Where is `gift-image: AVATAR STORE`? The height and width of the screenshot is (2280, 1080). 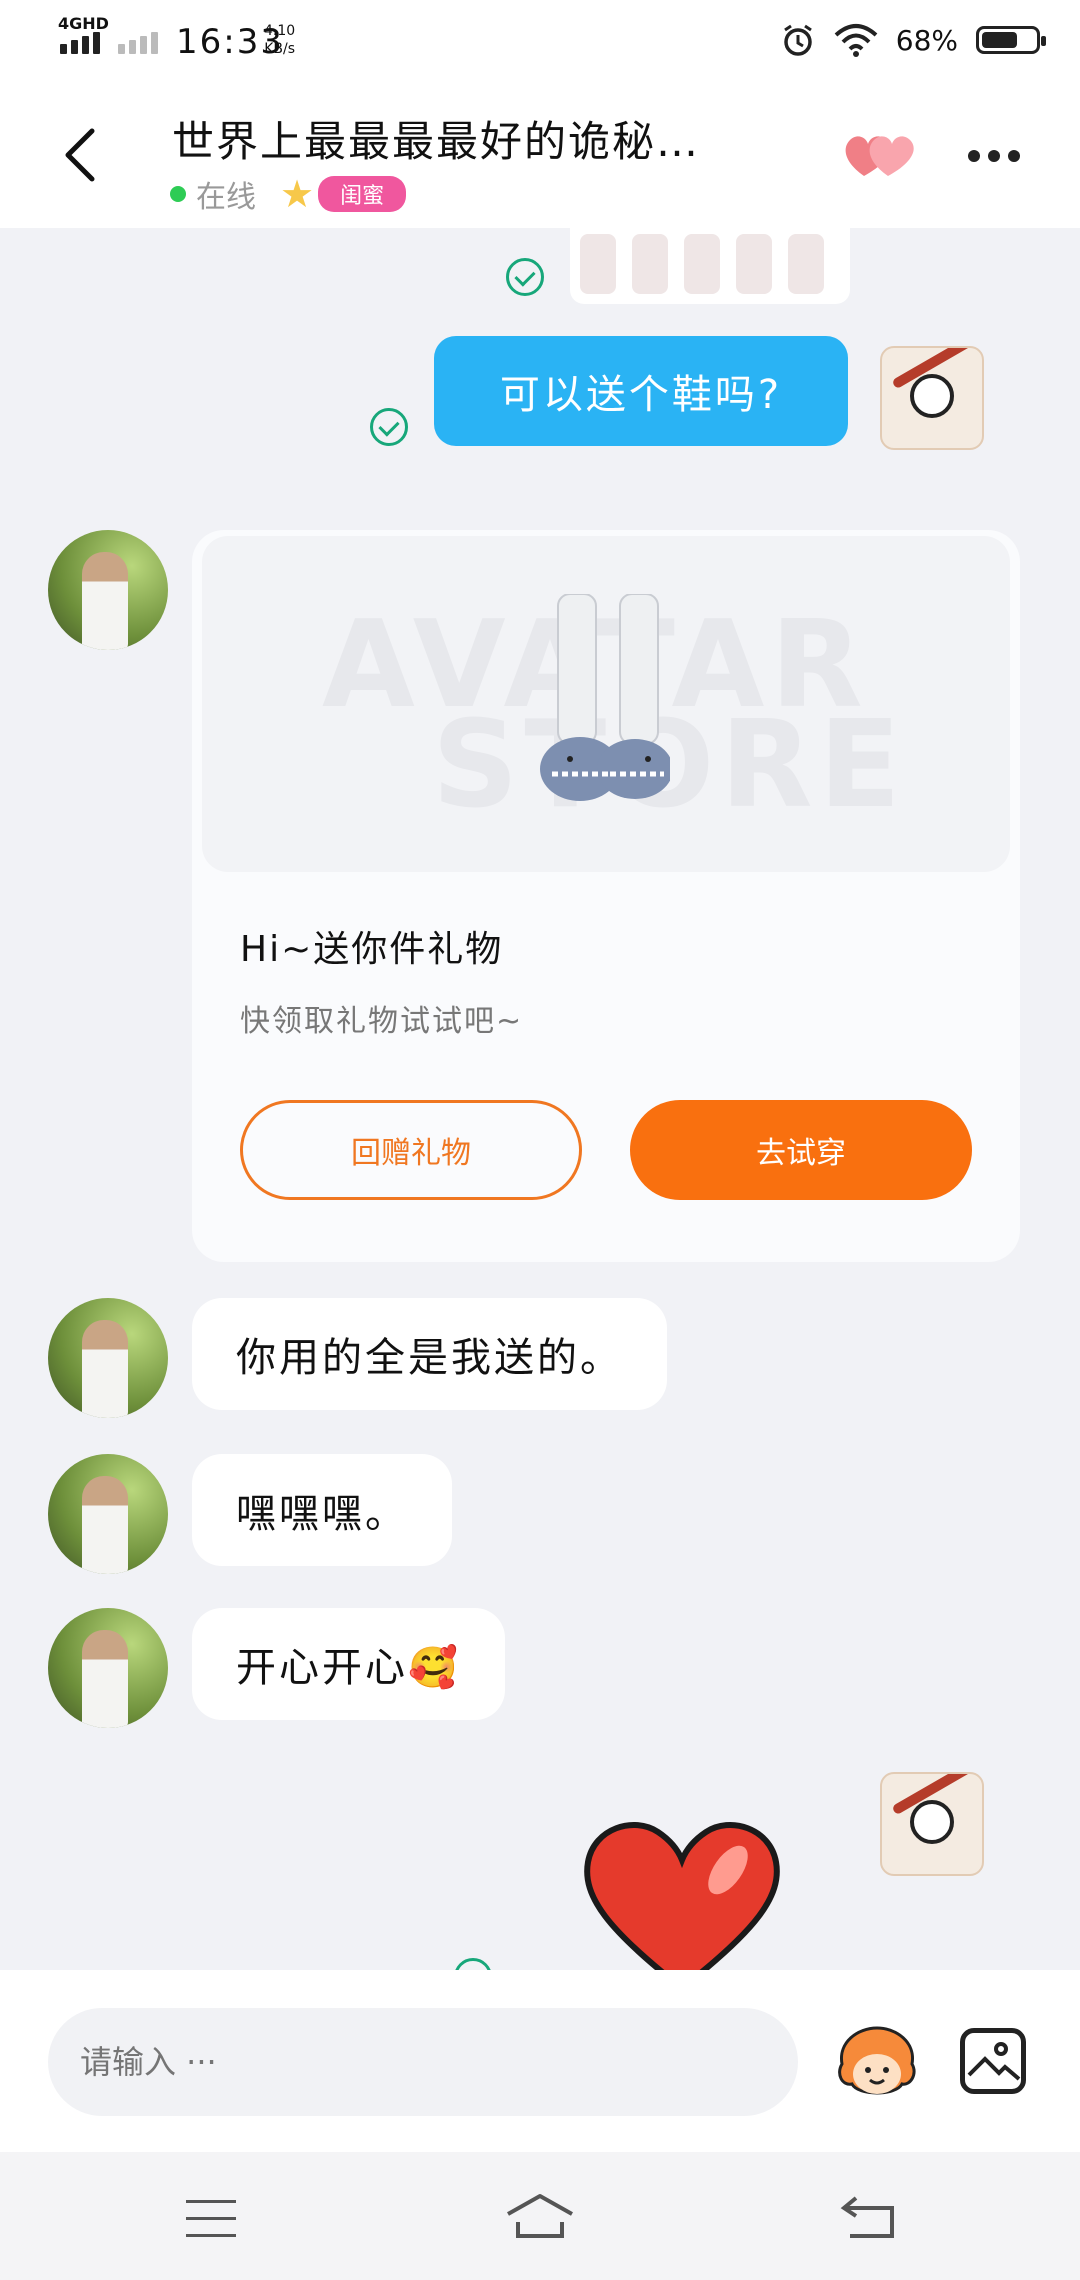 gift-image: AVATAR STORE is located at coordinates (606, 704).